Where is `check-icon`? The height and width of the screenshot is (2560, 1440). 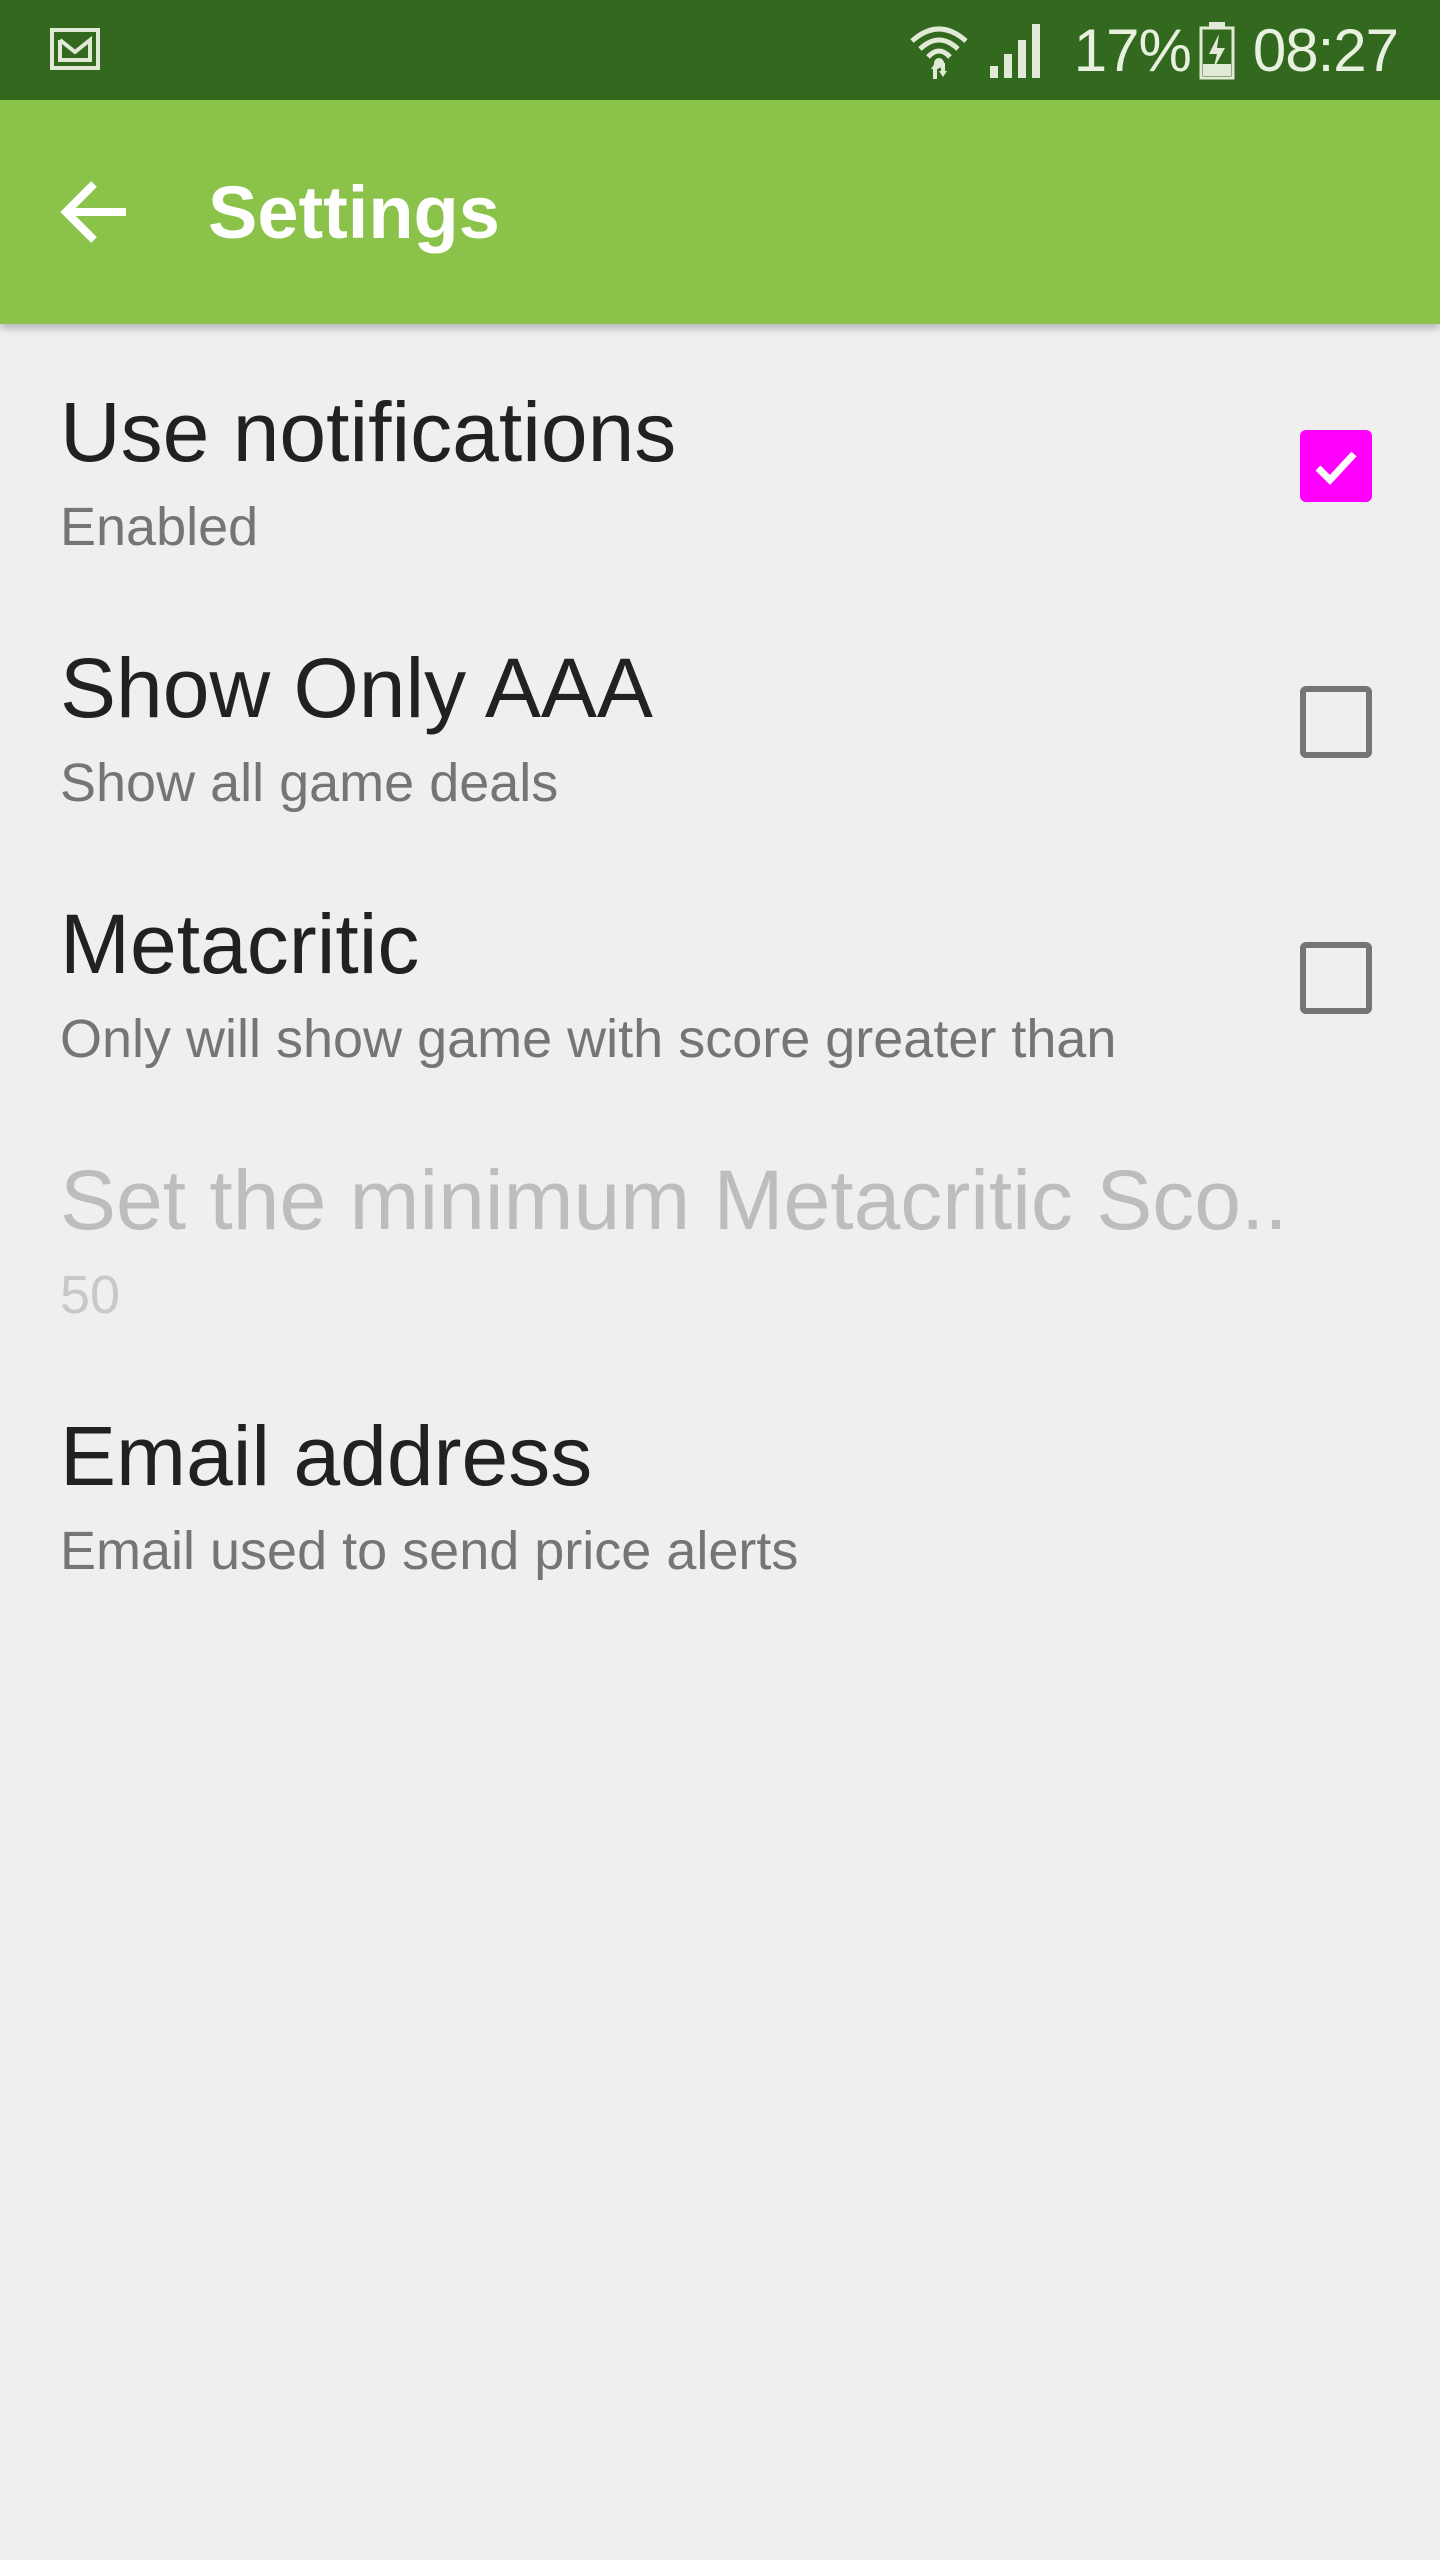 check-icon is located at coordinates (1336, 468).